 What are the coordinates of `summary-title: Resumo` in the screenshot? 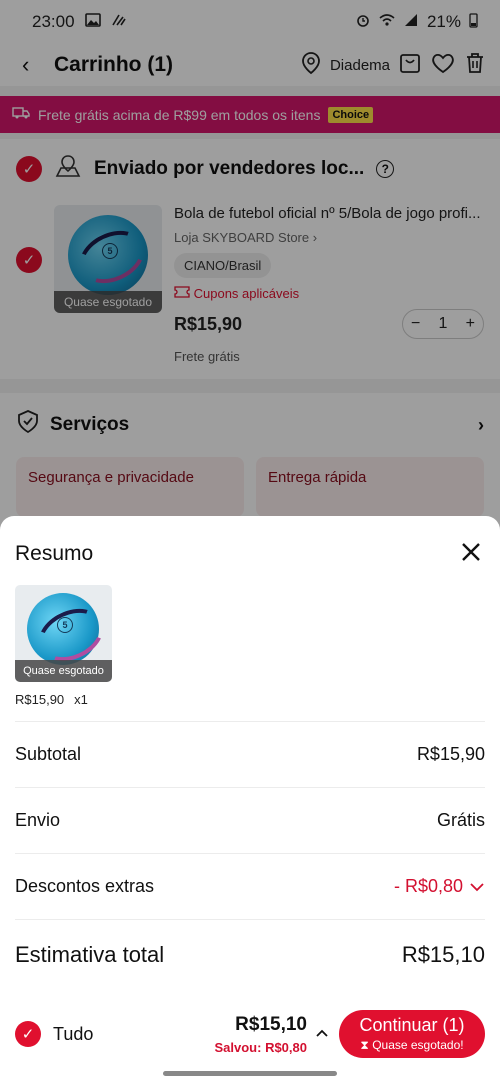 It's located at (54, 553).